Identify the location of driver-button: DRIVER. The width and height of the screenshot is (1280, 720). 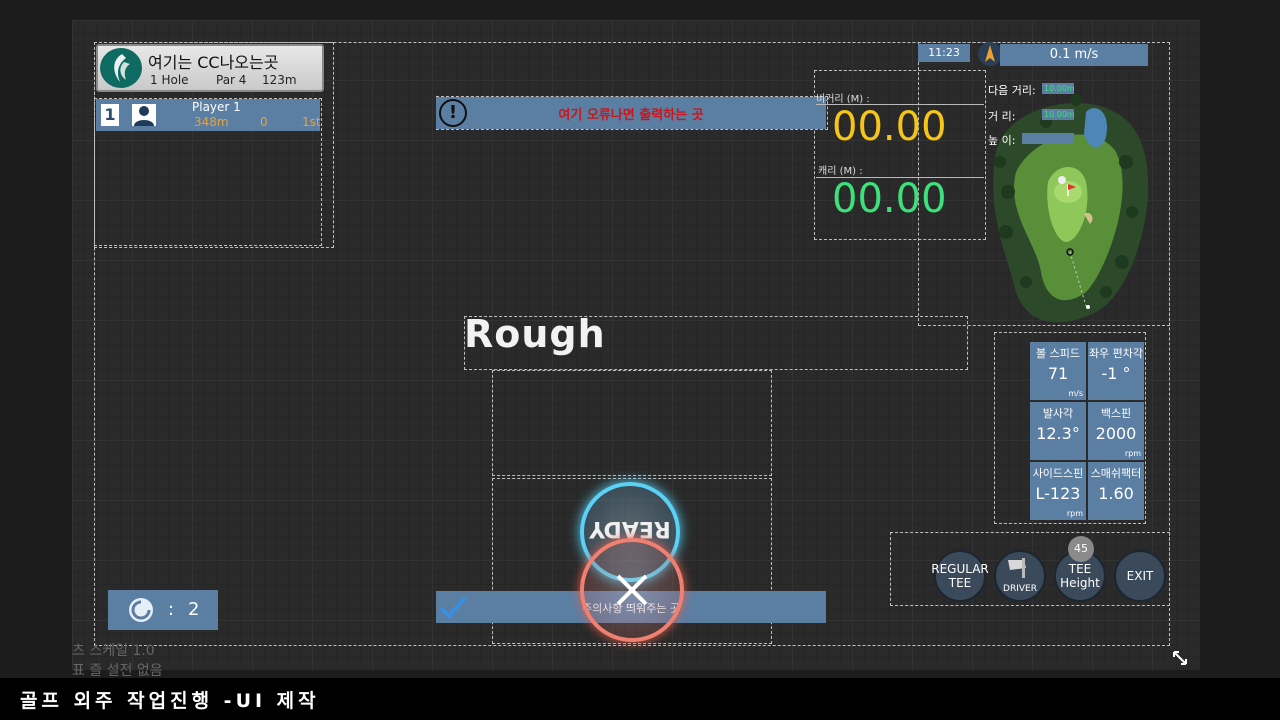
(1020, 576).